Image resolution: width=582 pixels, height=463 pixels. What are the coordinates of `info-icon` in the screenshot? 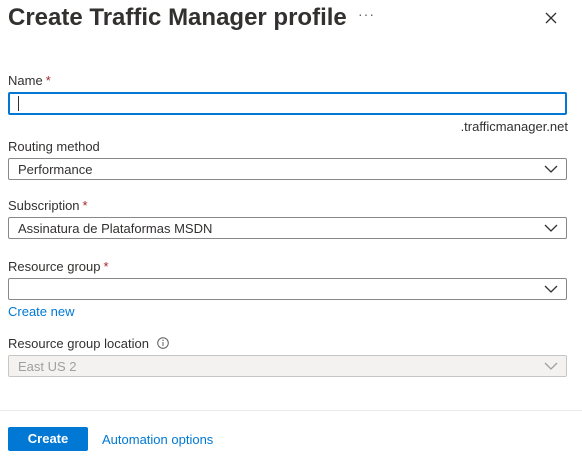 It's located at (163, 343).